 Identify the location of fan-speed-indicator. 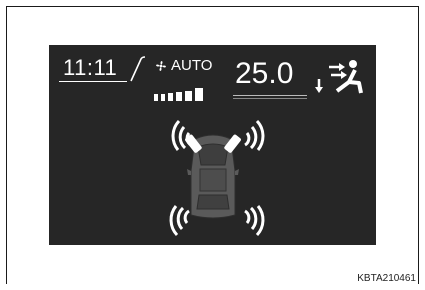
(178, 94).